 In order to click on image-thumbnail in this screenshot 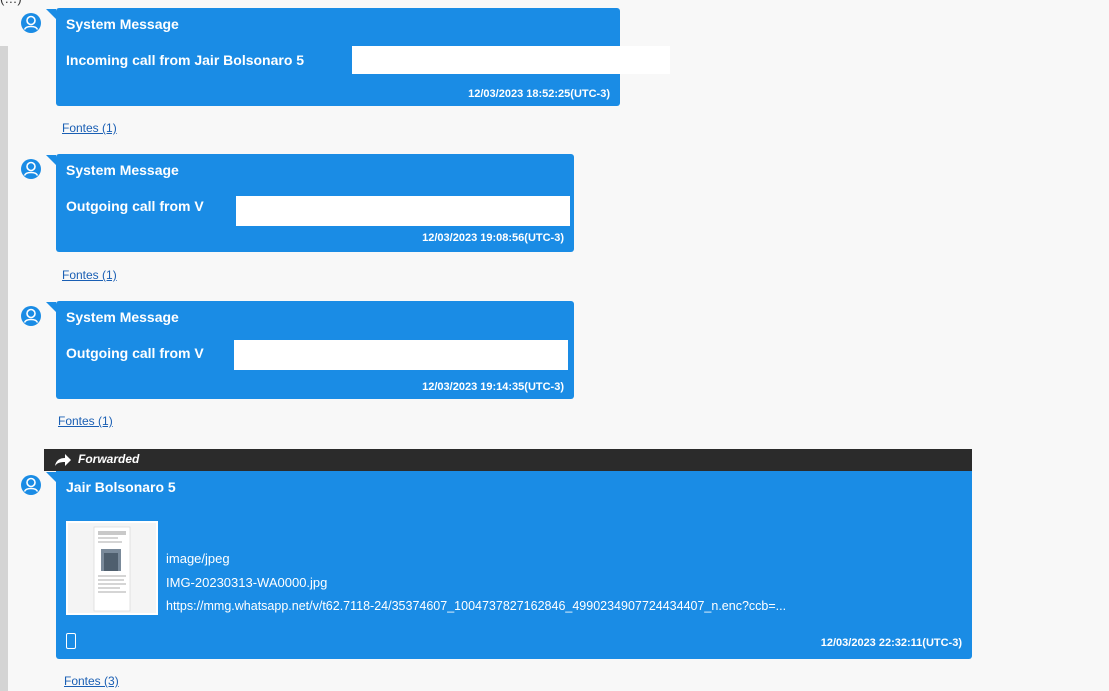, I will do `click(112, 568)`.